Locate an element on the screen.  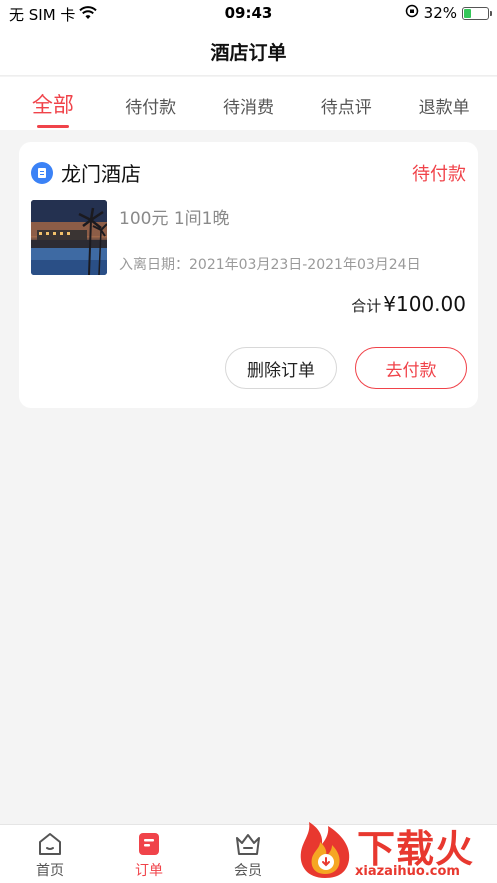
watermark-url: xiazaihuo.com is located at coordinates (407, 871).